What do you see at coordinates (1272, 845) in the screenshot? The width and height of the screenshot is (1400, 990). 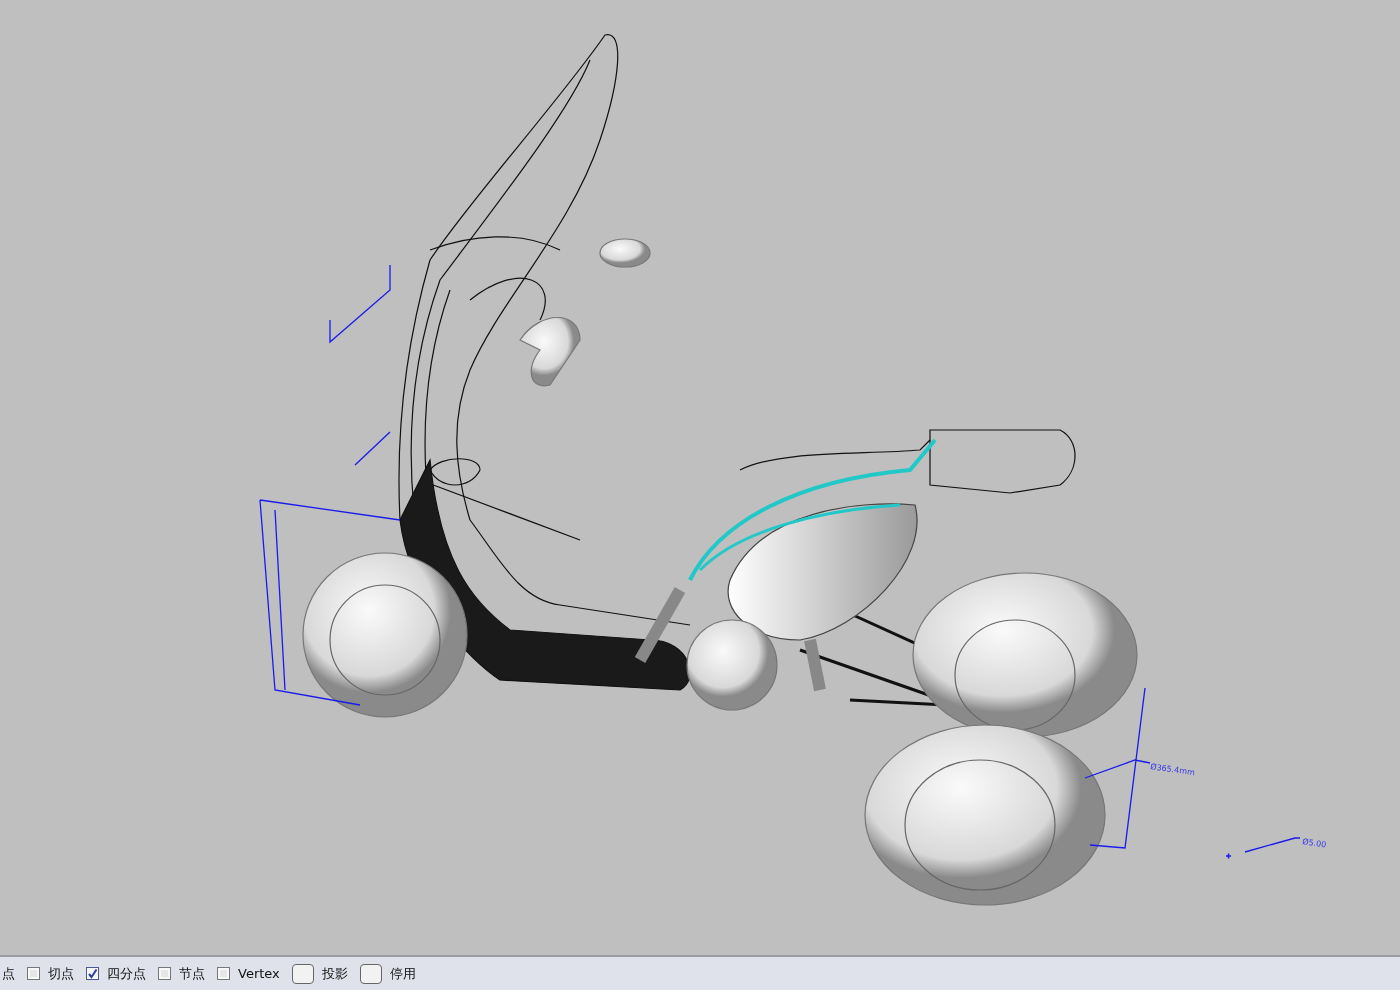 I see `dimension-line` at bounding box center [1272, 845].